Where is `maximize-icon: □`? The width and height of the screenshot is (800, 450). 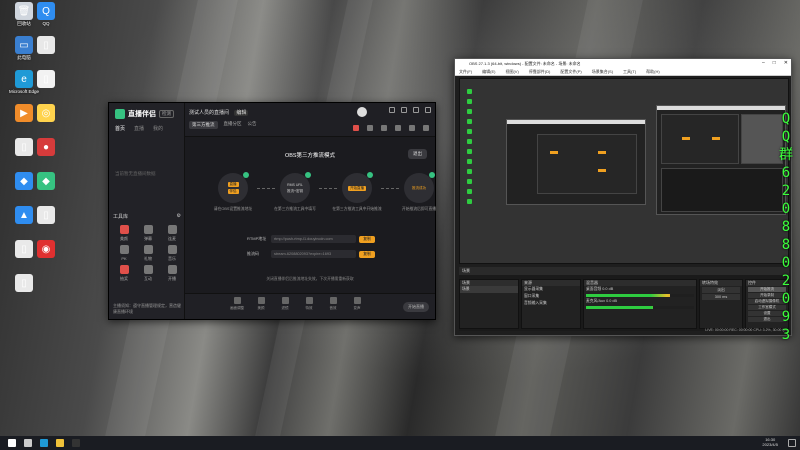 maximize-icon: □ is located at coordinates (774, 63).